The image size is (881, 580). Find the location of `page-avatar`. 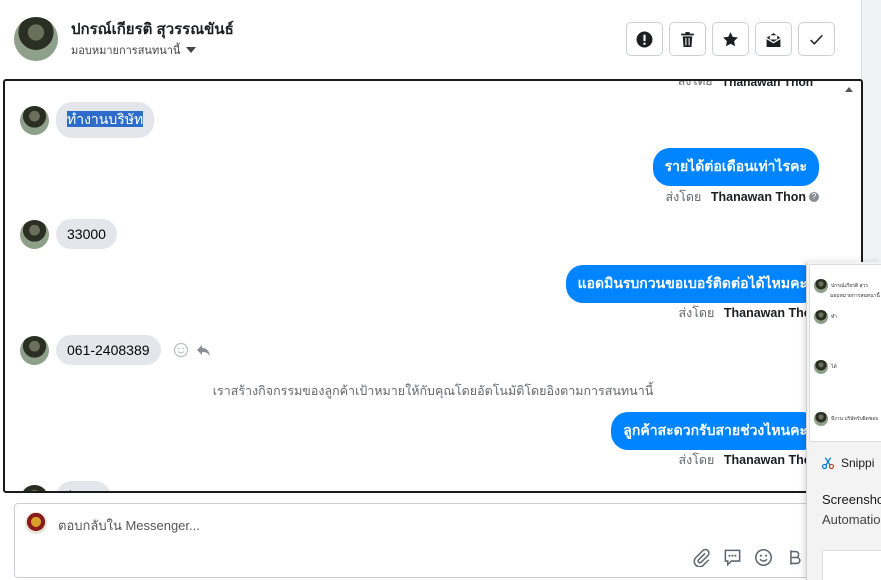

page-avatar is located at coordinates (36, 523).